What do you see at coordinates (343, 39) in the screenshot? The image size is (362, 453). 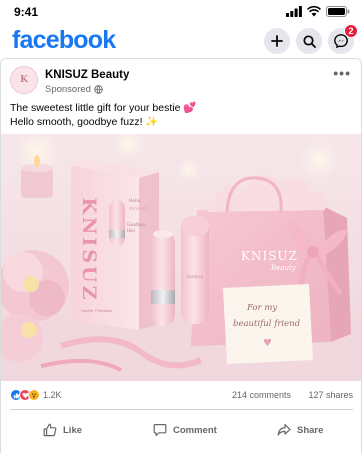 I see `messenger-button: 2` at bounding box center [343, 39].